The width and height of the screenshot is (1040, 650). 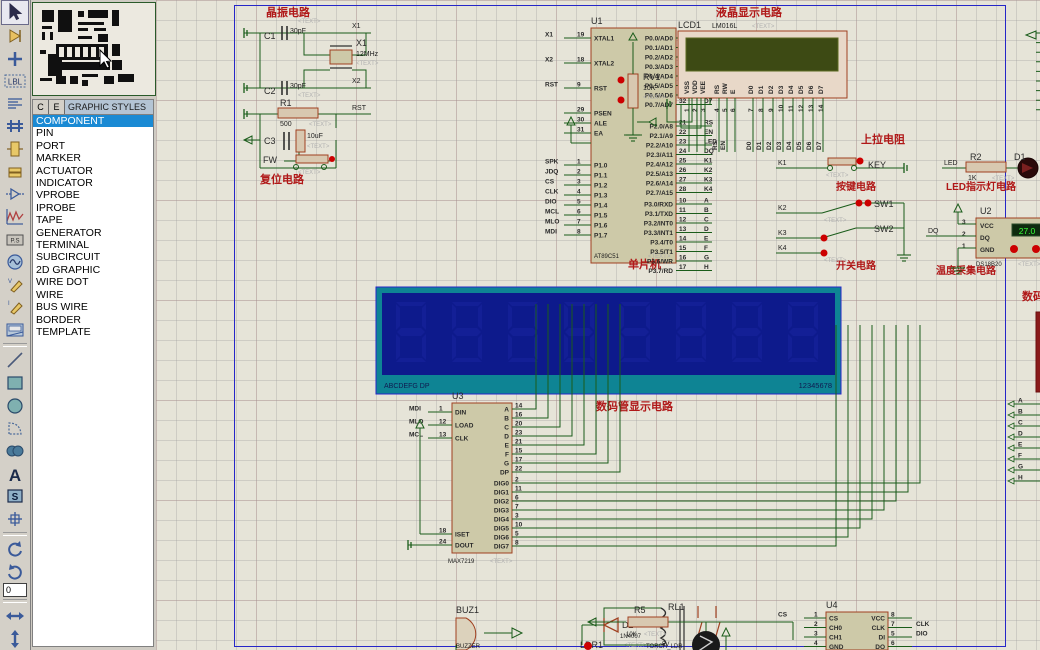 What do you see at coordinates (15, 330) in the screenshot?
I see `virtual-instrument-mode-button` at bounding box center [15, 330].